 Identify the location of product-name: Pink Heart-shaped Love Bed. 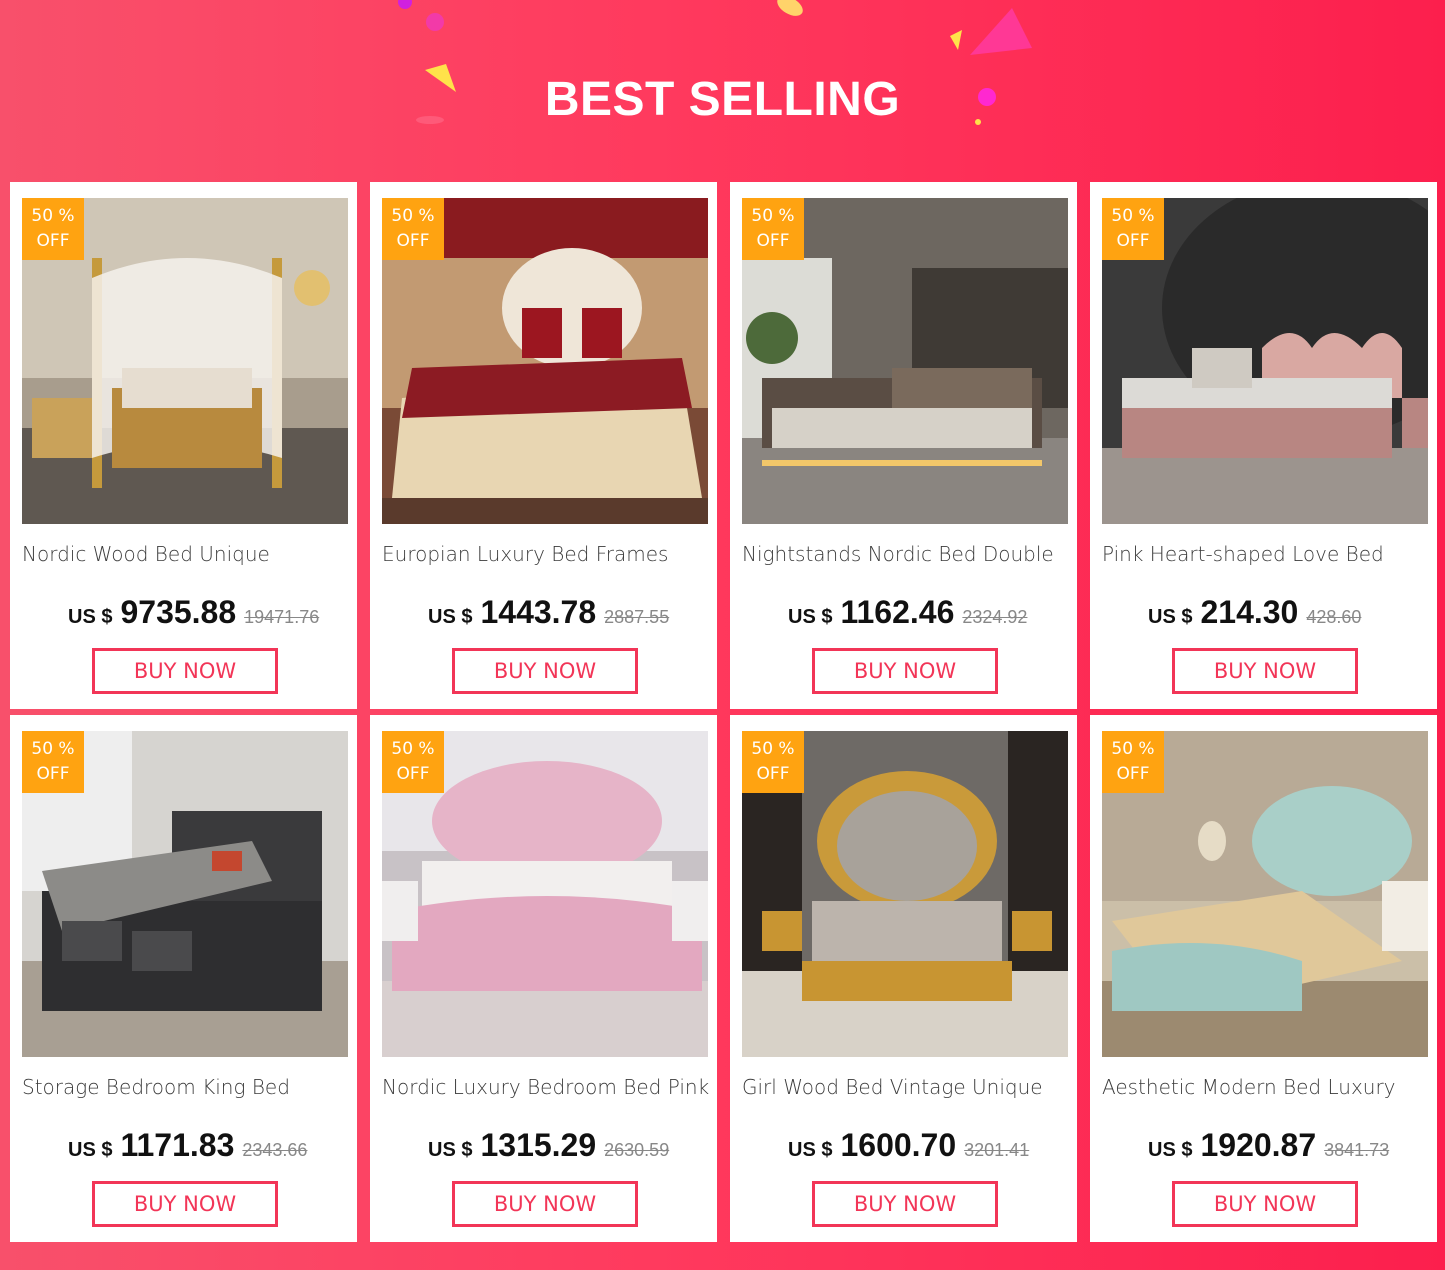
(1267, 554).